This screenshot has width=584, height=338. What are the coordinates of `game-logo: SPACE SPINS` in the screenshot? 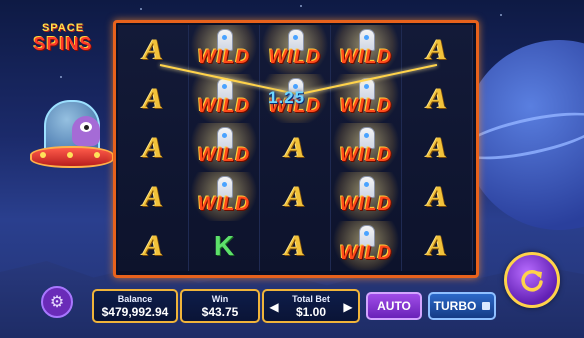 It's located at (63, 38).